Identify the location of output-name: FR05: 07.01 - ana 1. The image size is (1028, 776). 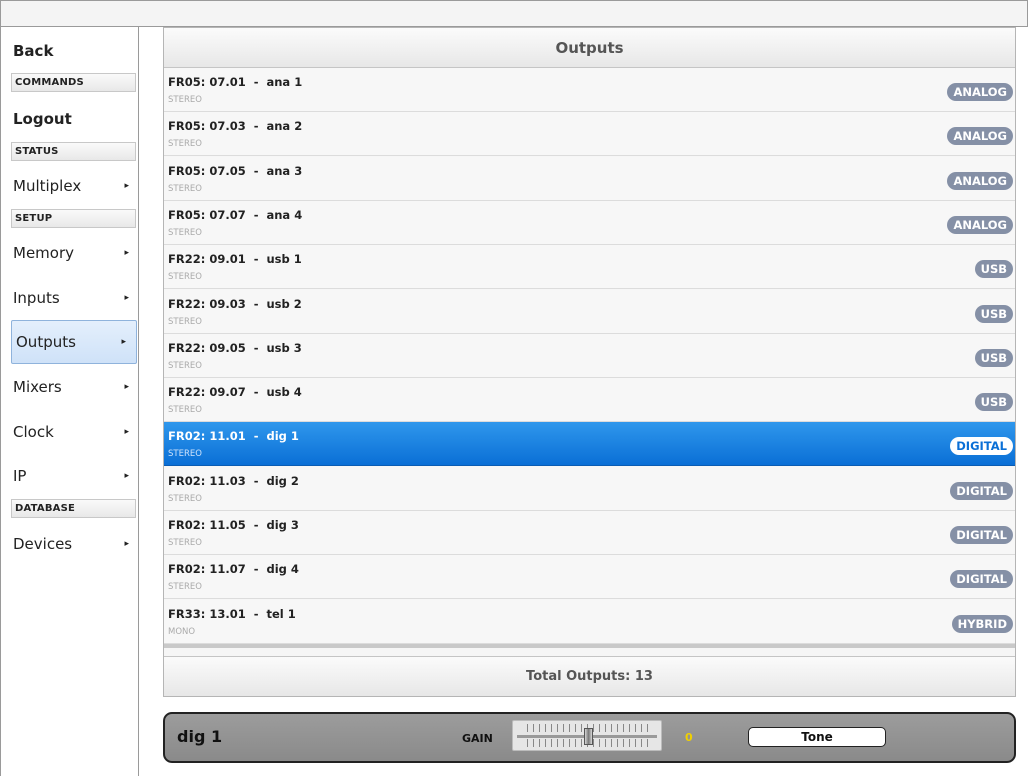
(235, 82).